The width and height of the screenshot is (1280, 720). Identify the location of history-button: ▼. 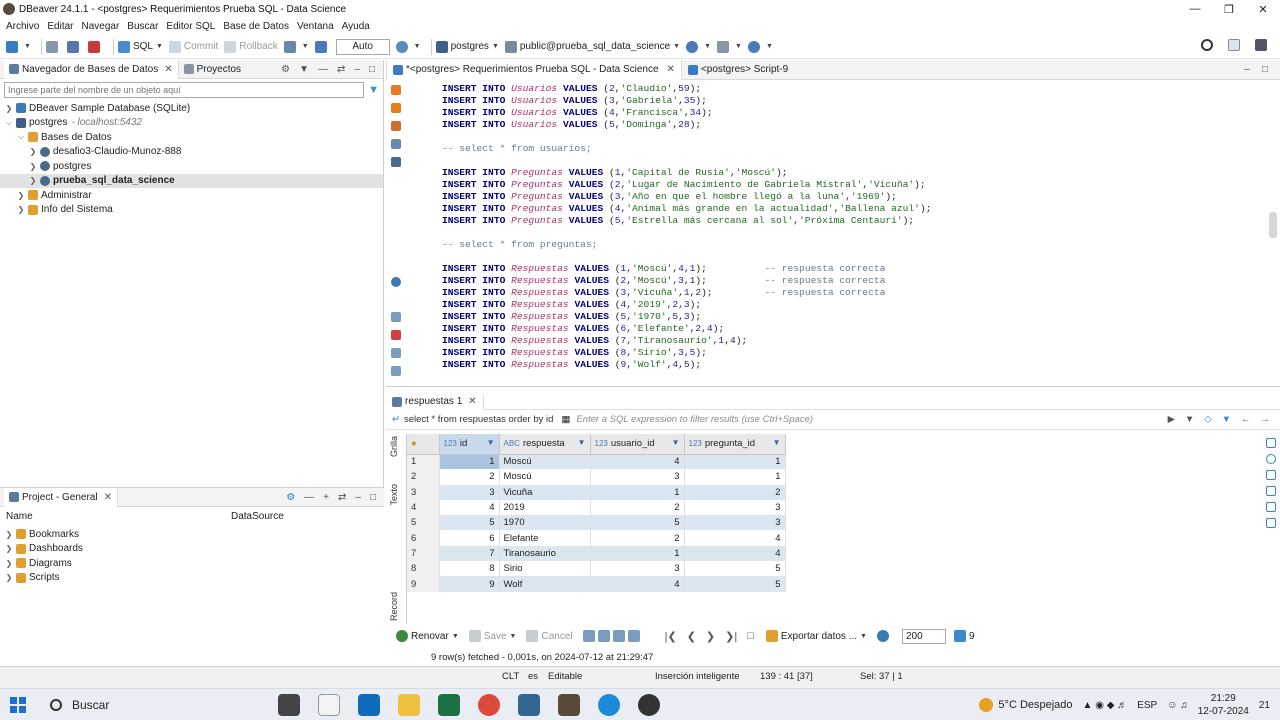
(408, 46).